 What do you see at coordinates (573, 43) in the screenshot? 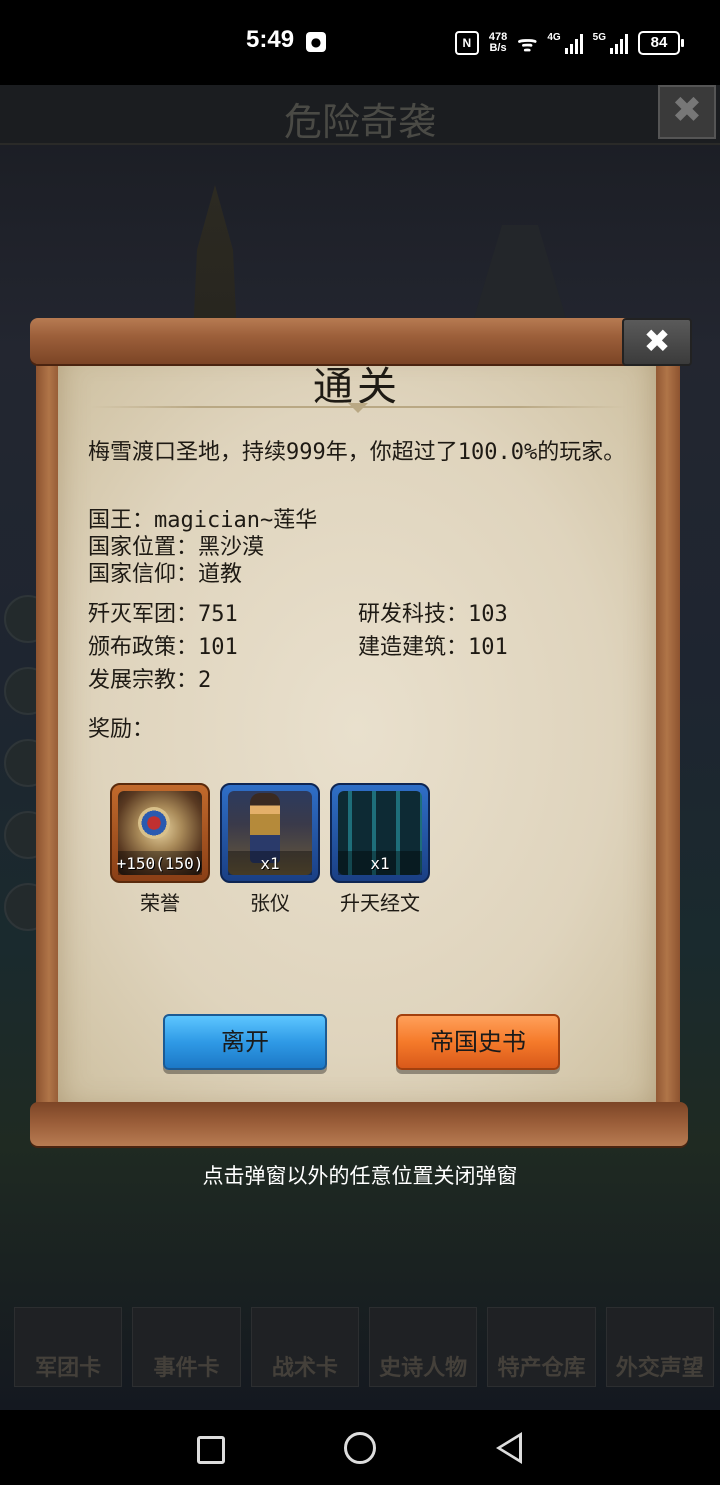
I see `signal-4g-icon` at bounding box center [573, 43].